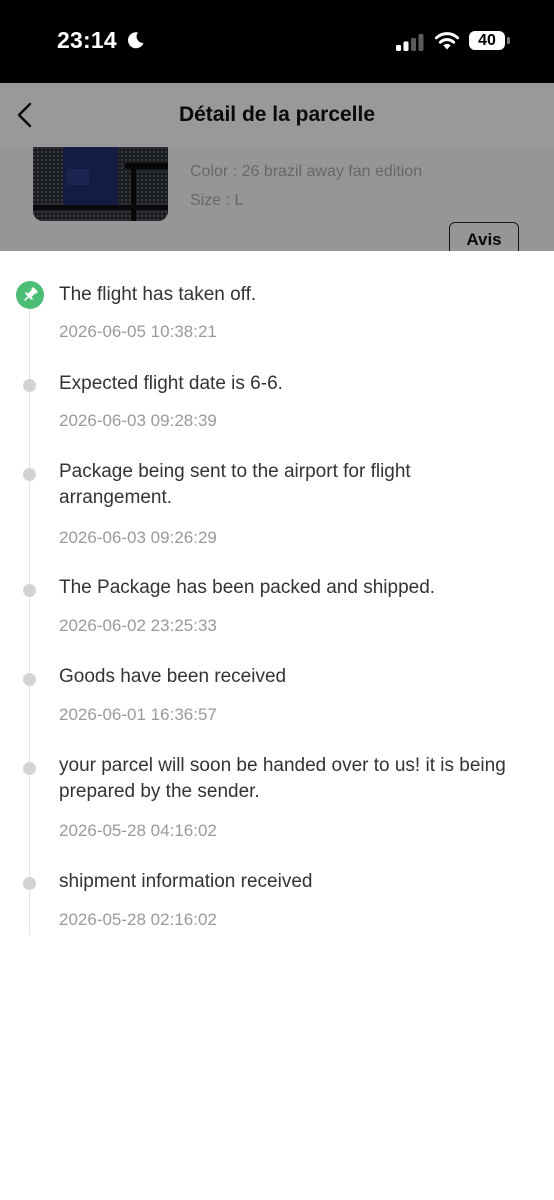 This screenshot has height=1200, width=554. I want to click on cellular-signal-icon, so click(410, 42).